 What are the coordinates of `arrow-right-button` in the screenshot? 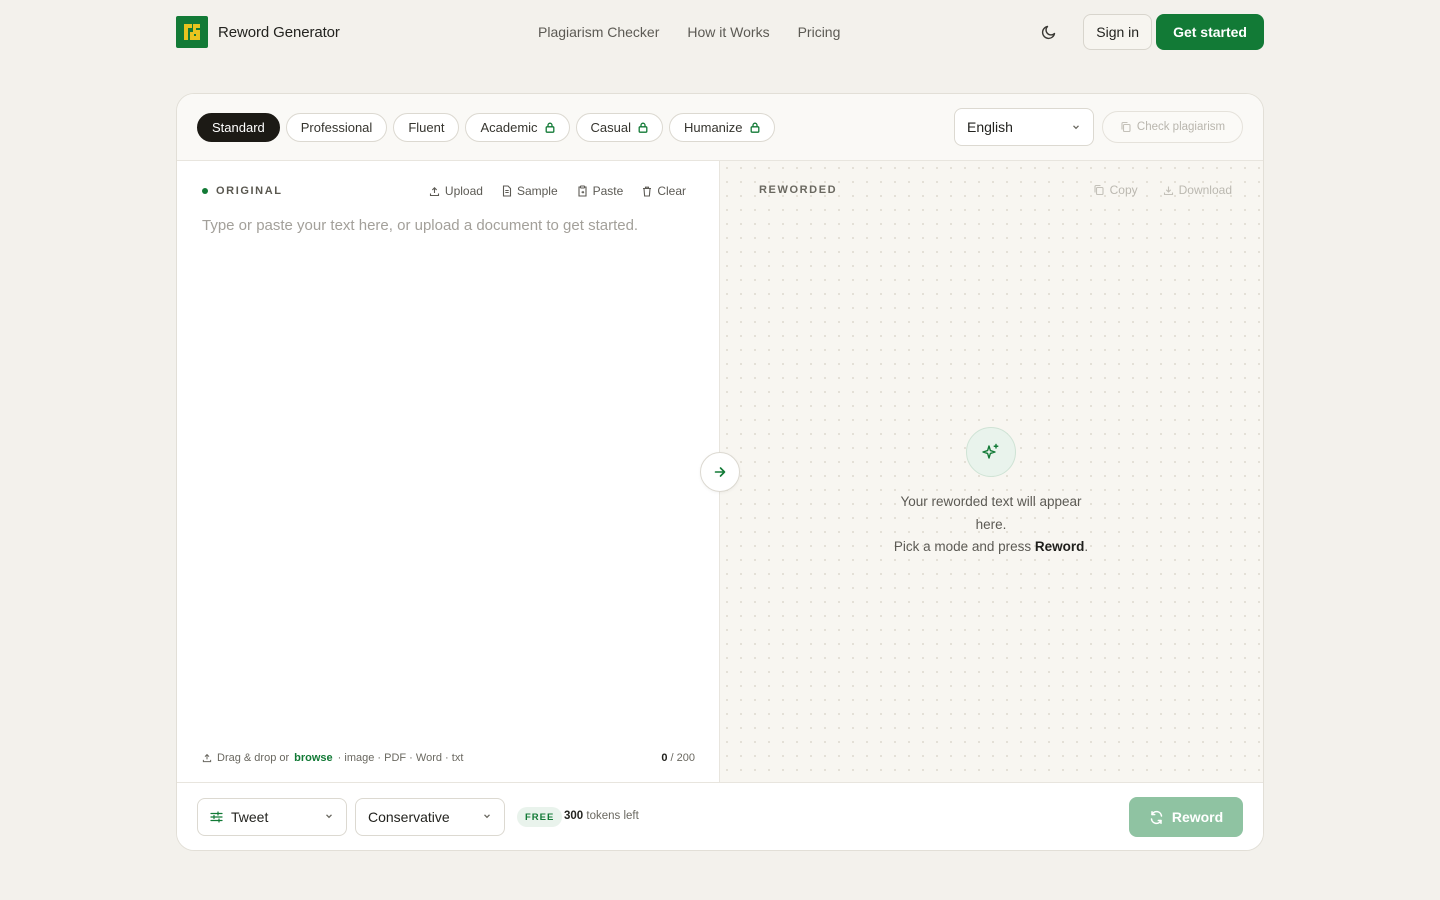 It's located at (720, 472).